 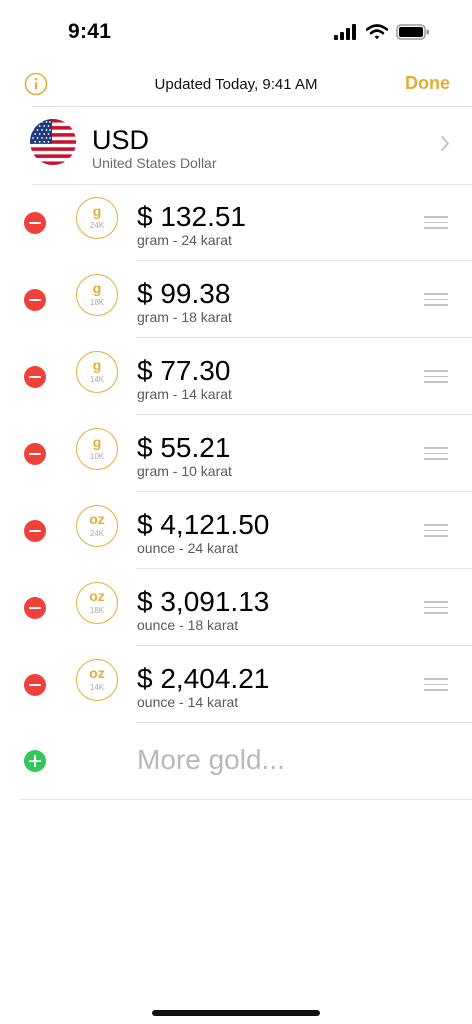 I want to click on list-item: oz 14K $ 2,404.21 ounce - 14 karat, so click(x=236, y=684).